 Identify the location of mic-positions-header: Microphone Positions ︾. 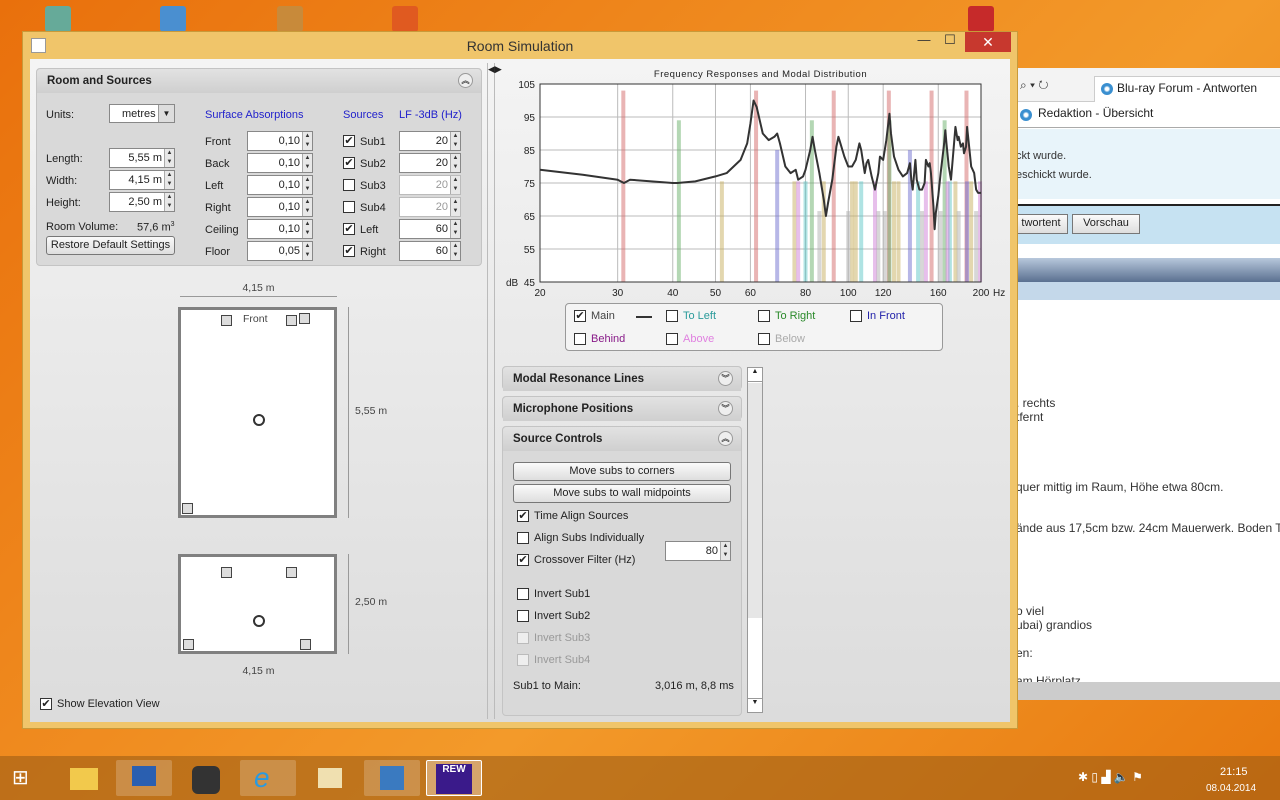
(622, 409).